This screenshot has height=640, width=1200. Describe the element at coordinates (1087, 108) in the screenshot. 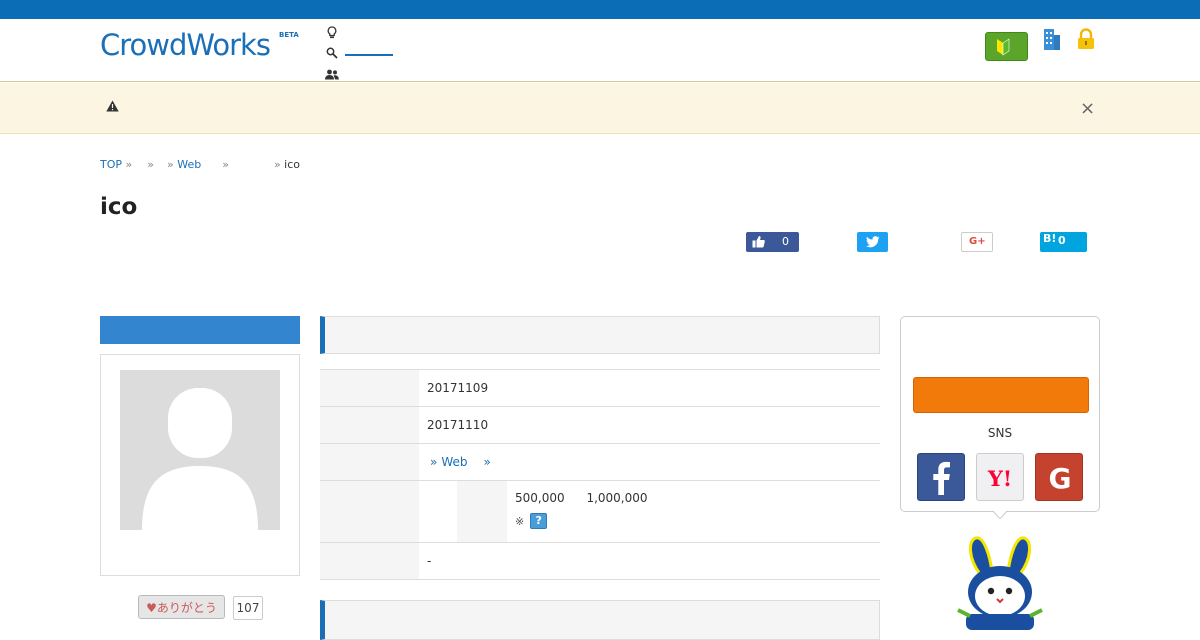

I see `close-icon: ×` at that location.